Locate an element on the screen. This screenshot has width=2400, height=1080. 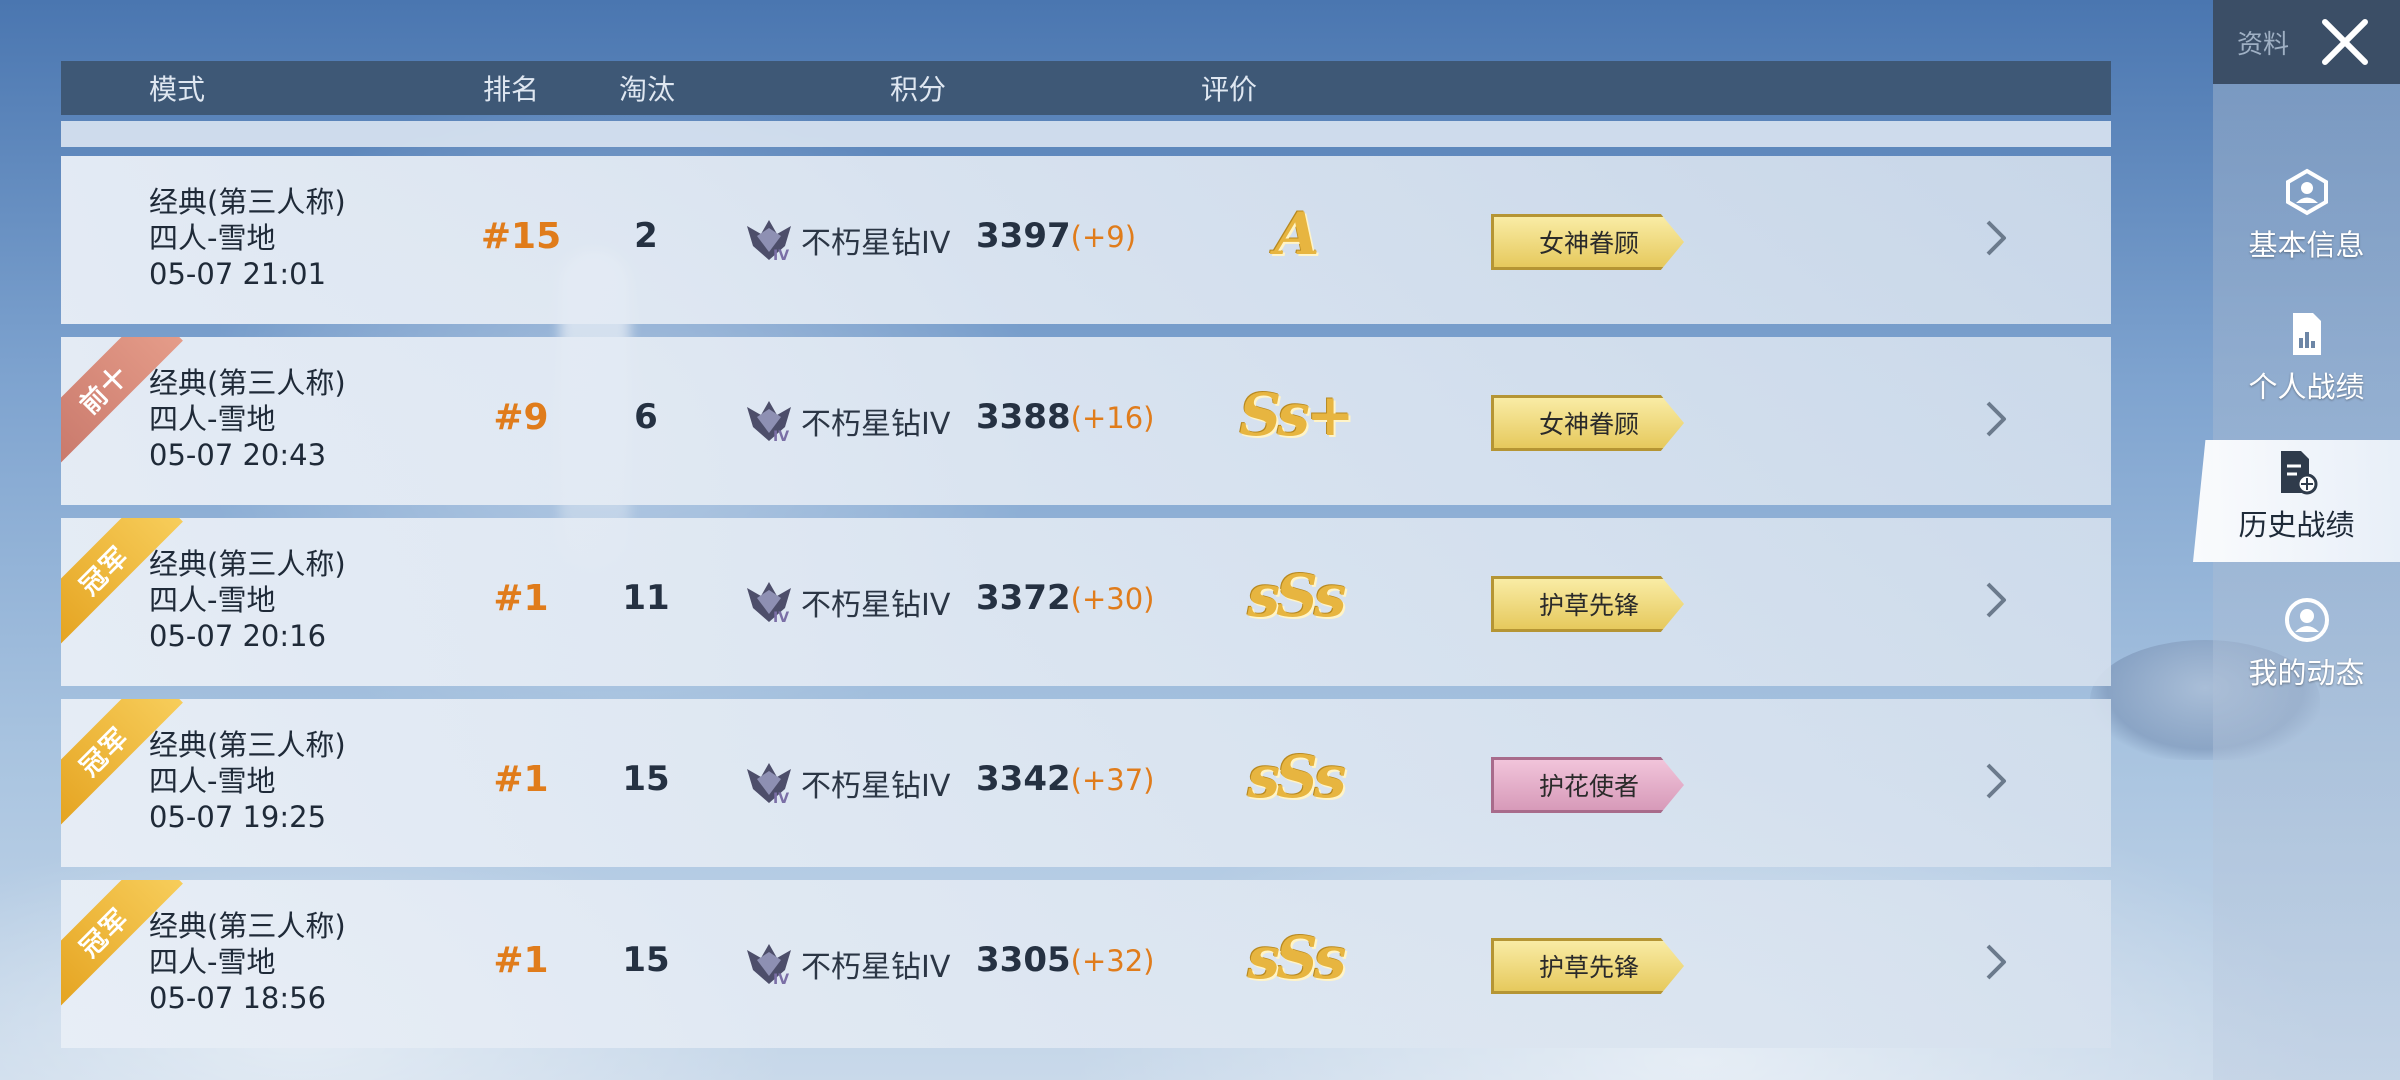
match-info: 经典(第三人称) 四人-雪地 05-07 20:43 is located at coordinates (247, 419).